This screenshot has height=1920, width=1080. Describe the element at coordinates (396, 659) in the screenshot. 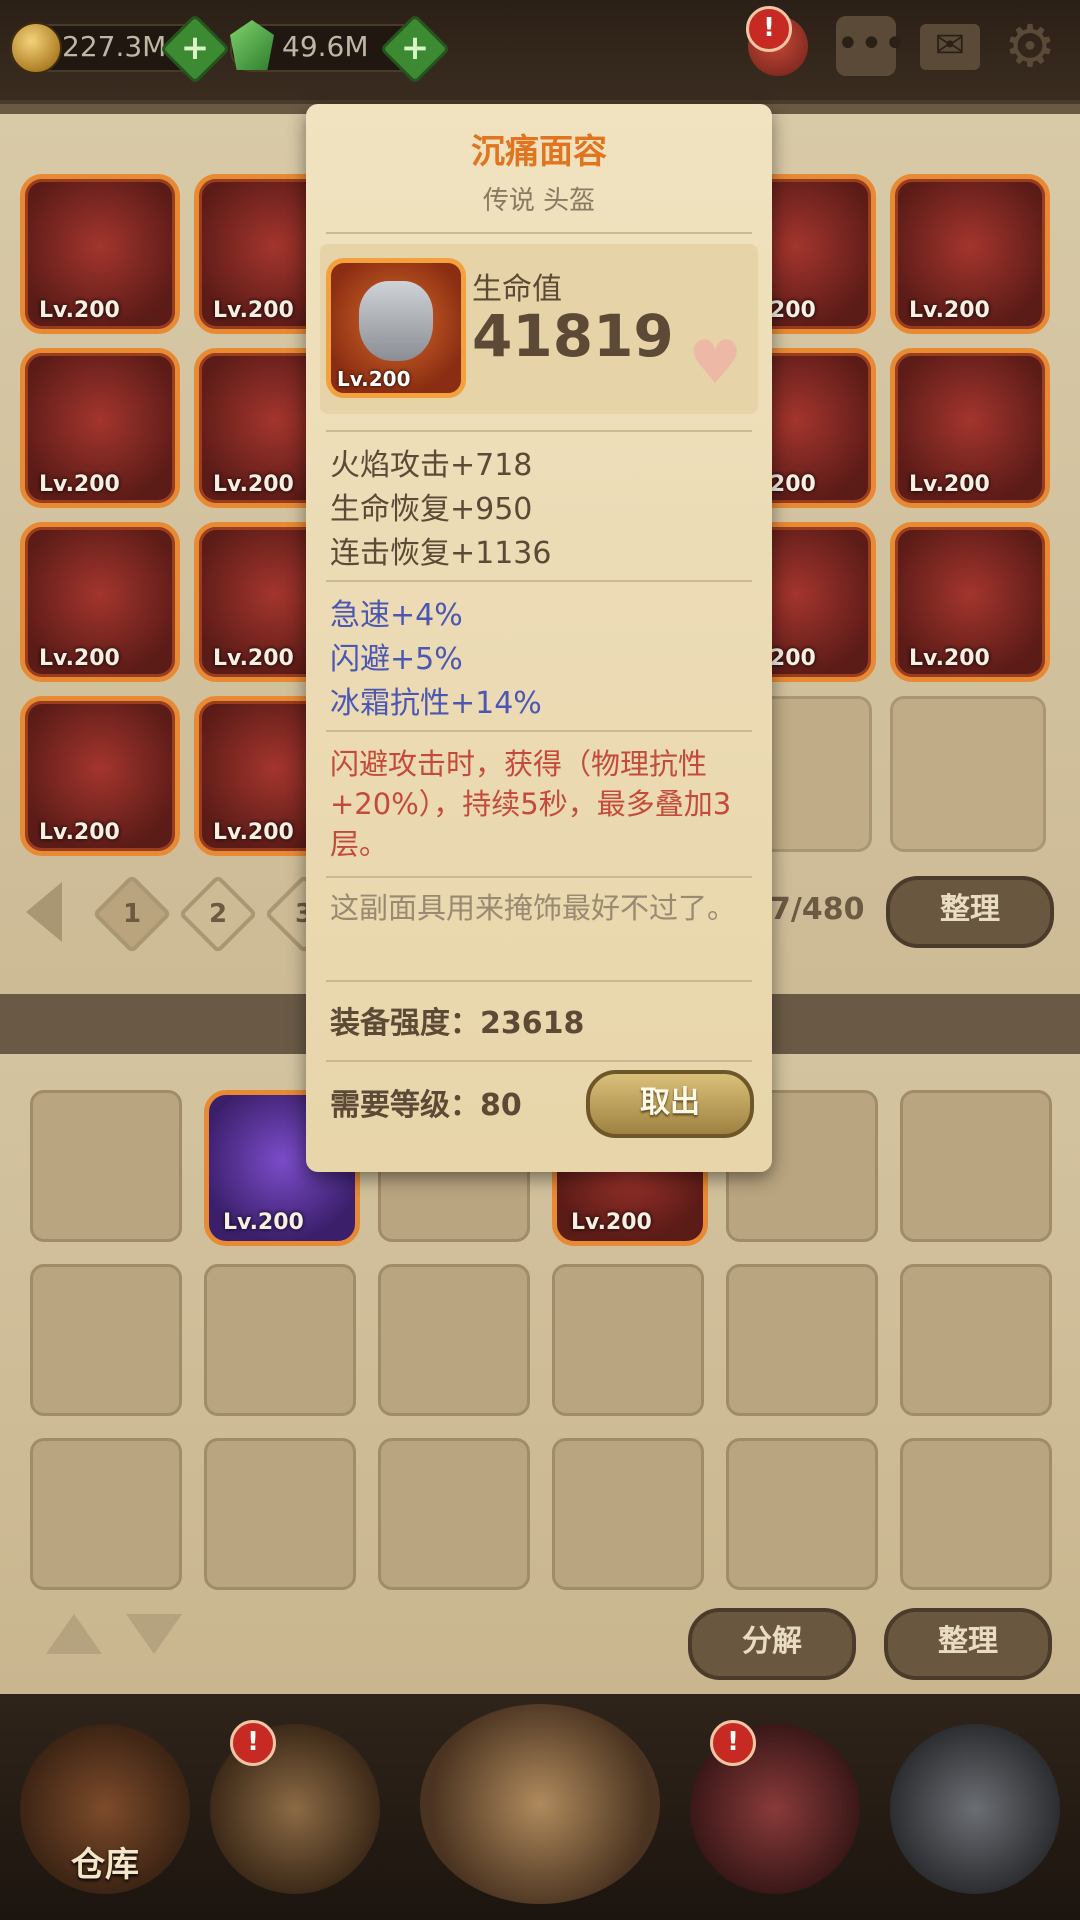

I see `bonus-stat-line: 闪避+5%` at that location.